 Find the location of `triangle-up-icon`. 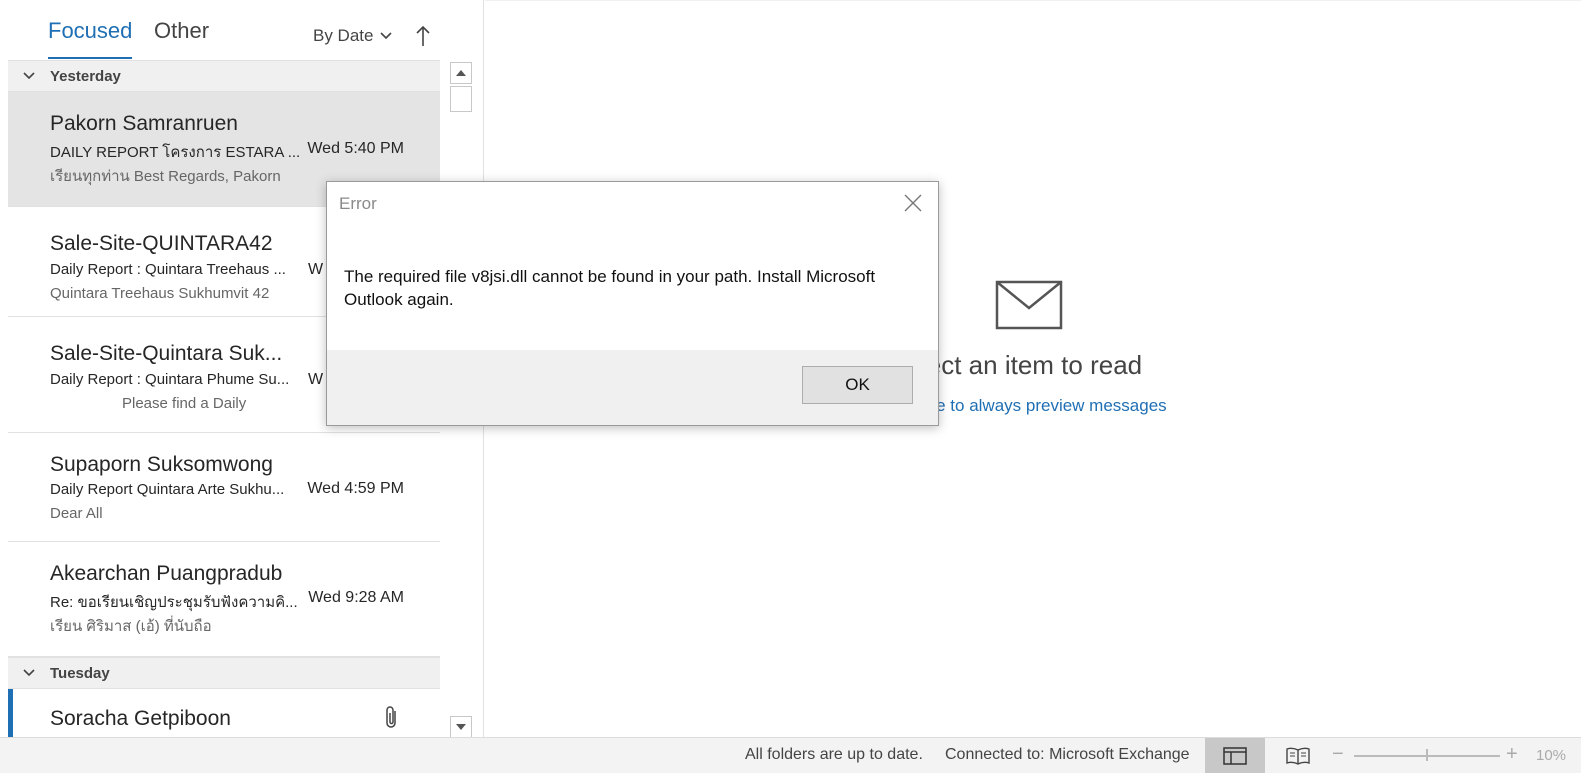

triangle-up-icon is located at coordinates (461, 73).